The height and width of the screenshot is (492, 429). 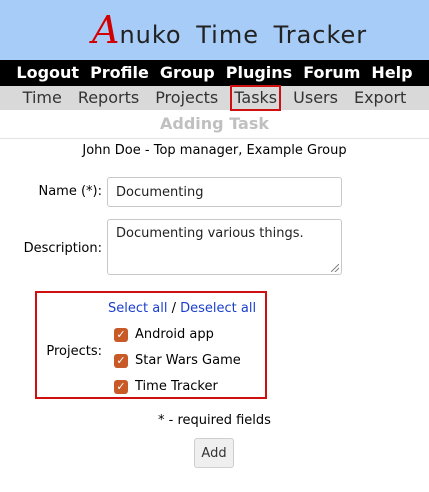 What do you see at coordinates (176, 386) in the screenshot?
I see `project-name: Time Tracker` at bounding box center [176, 386].